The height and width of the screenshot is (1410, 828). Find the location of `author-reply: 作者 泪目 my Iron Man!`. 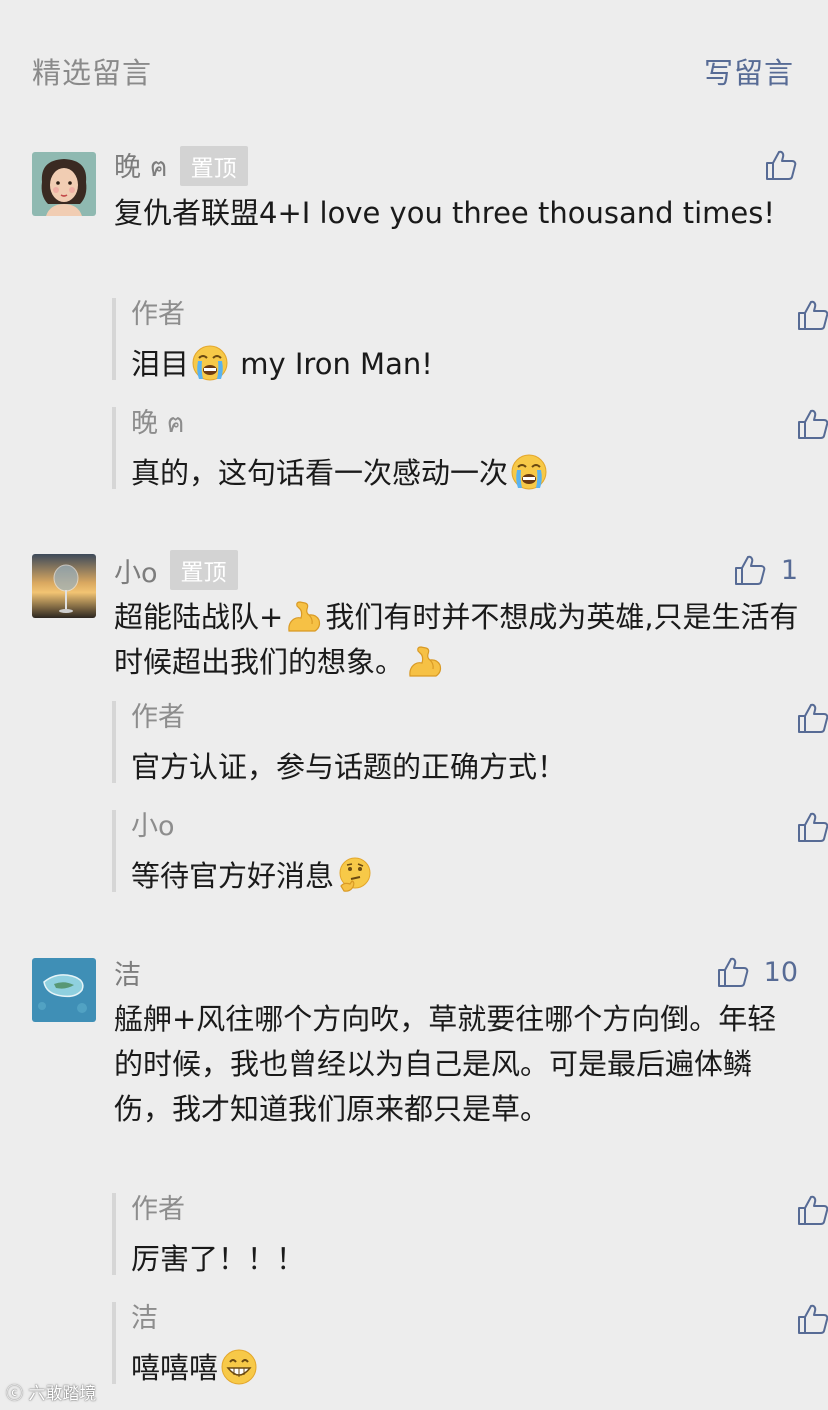

author-reply: 作者 泪目 my Iron Man! is located at coordinates (459, 339).